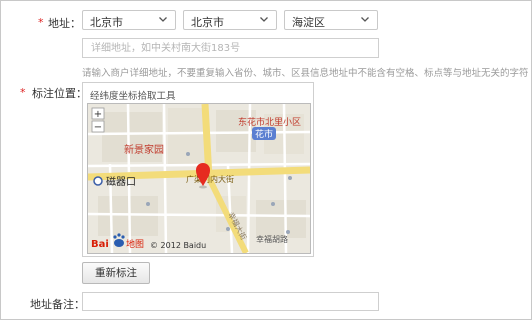 The image size is (532, 320). Describe the element at coordinates (207, 22) in the screenshot. I see `city-value: 北京市` at that location.